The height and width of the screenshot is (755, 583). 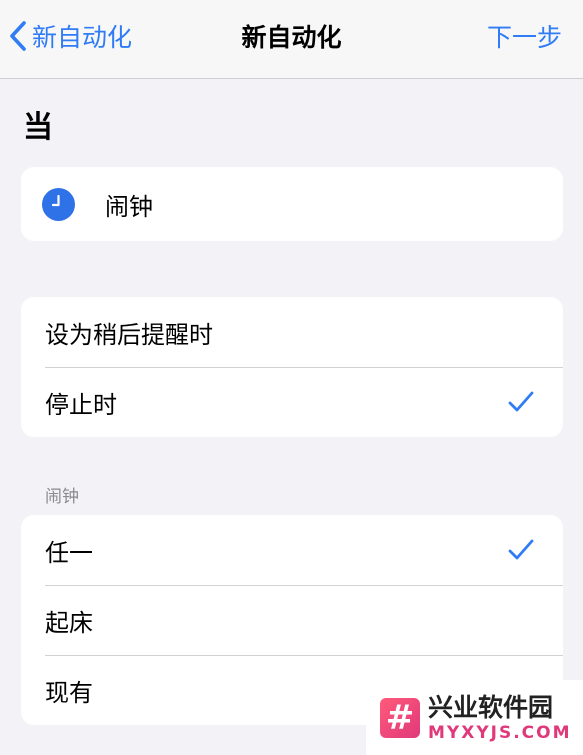 I want to click on next-button: 下一步, so click(x=524, y=36).